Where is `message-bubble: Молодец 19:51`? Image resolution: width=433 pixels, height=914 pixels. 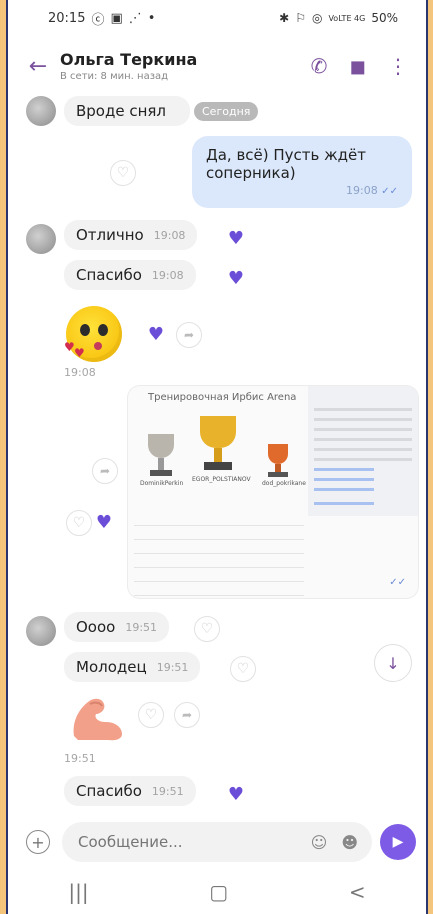
message-bubble: Молодец 19:51 is located at coordinates (132, 667).